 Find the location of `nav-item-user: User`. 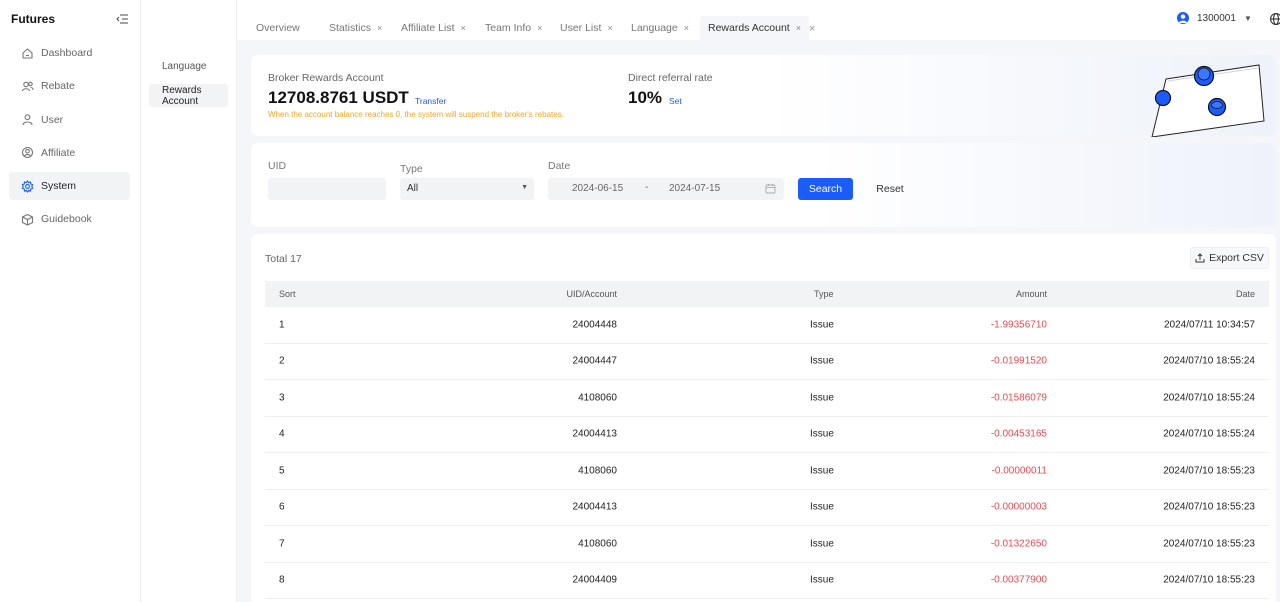

nav-item-user: User is located at coordinates (69, 120).